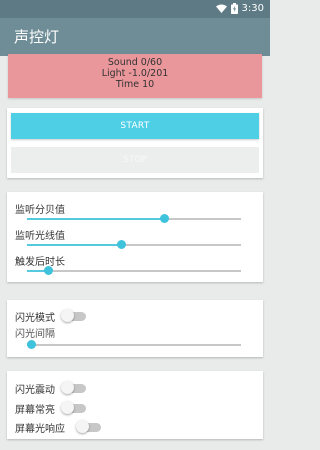 The image size is (320, 450). Describe the element at coordinates (135, 126) in the screenshot. I see `start-button: START` at that location.